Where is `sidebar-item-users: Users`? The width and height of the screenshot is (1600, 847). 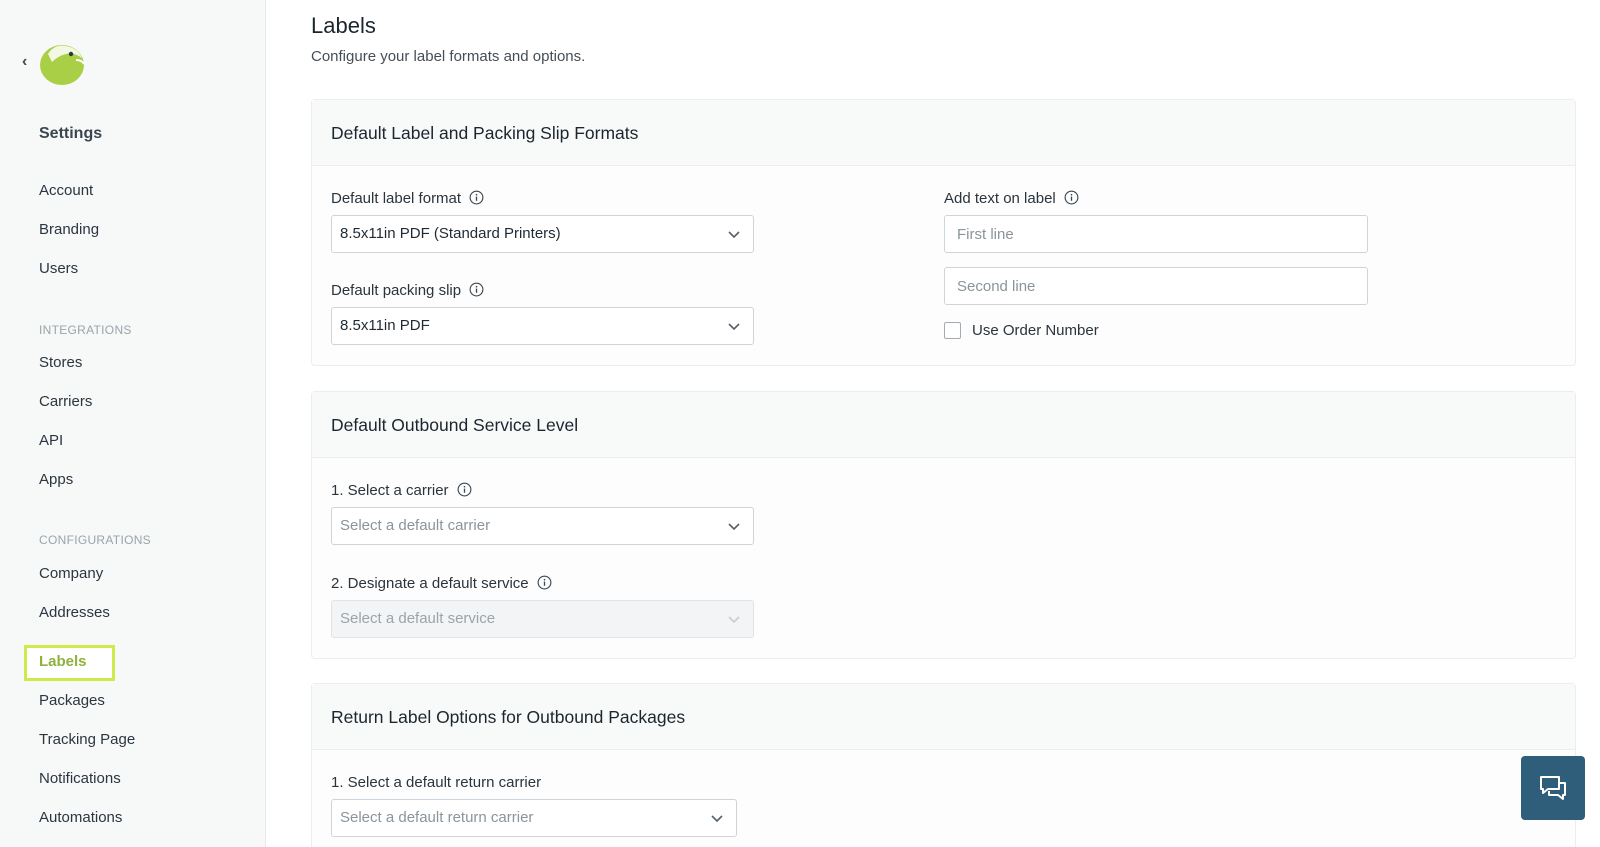
sidebar-item-users: Users is located at coordinates (58, 269).